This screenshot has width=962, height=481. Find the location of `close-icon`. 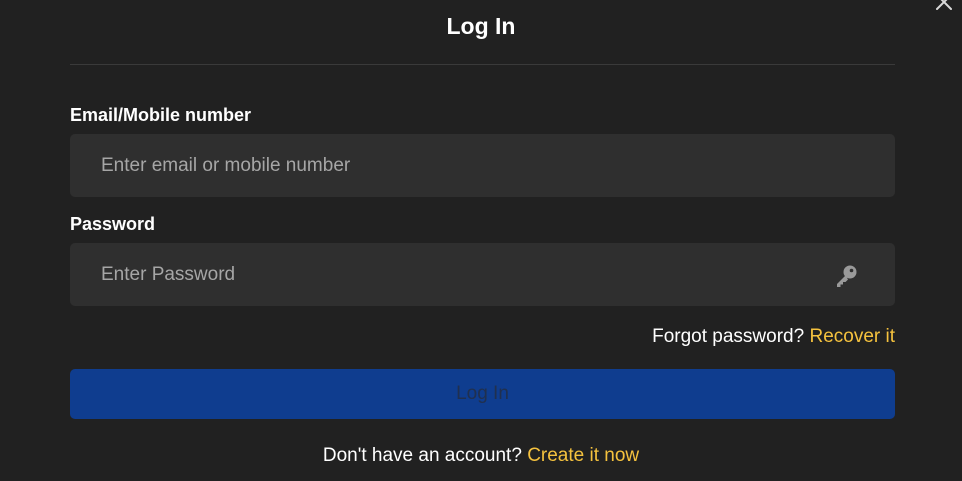

close-icon is located at coordinates (944, 5).